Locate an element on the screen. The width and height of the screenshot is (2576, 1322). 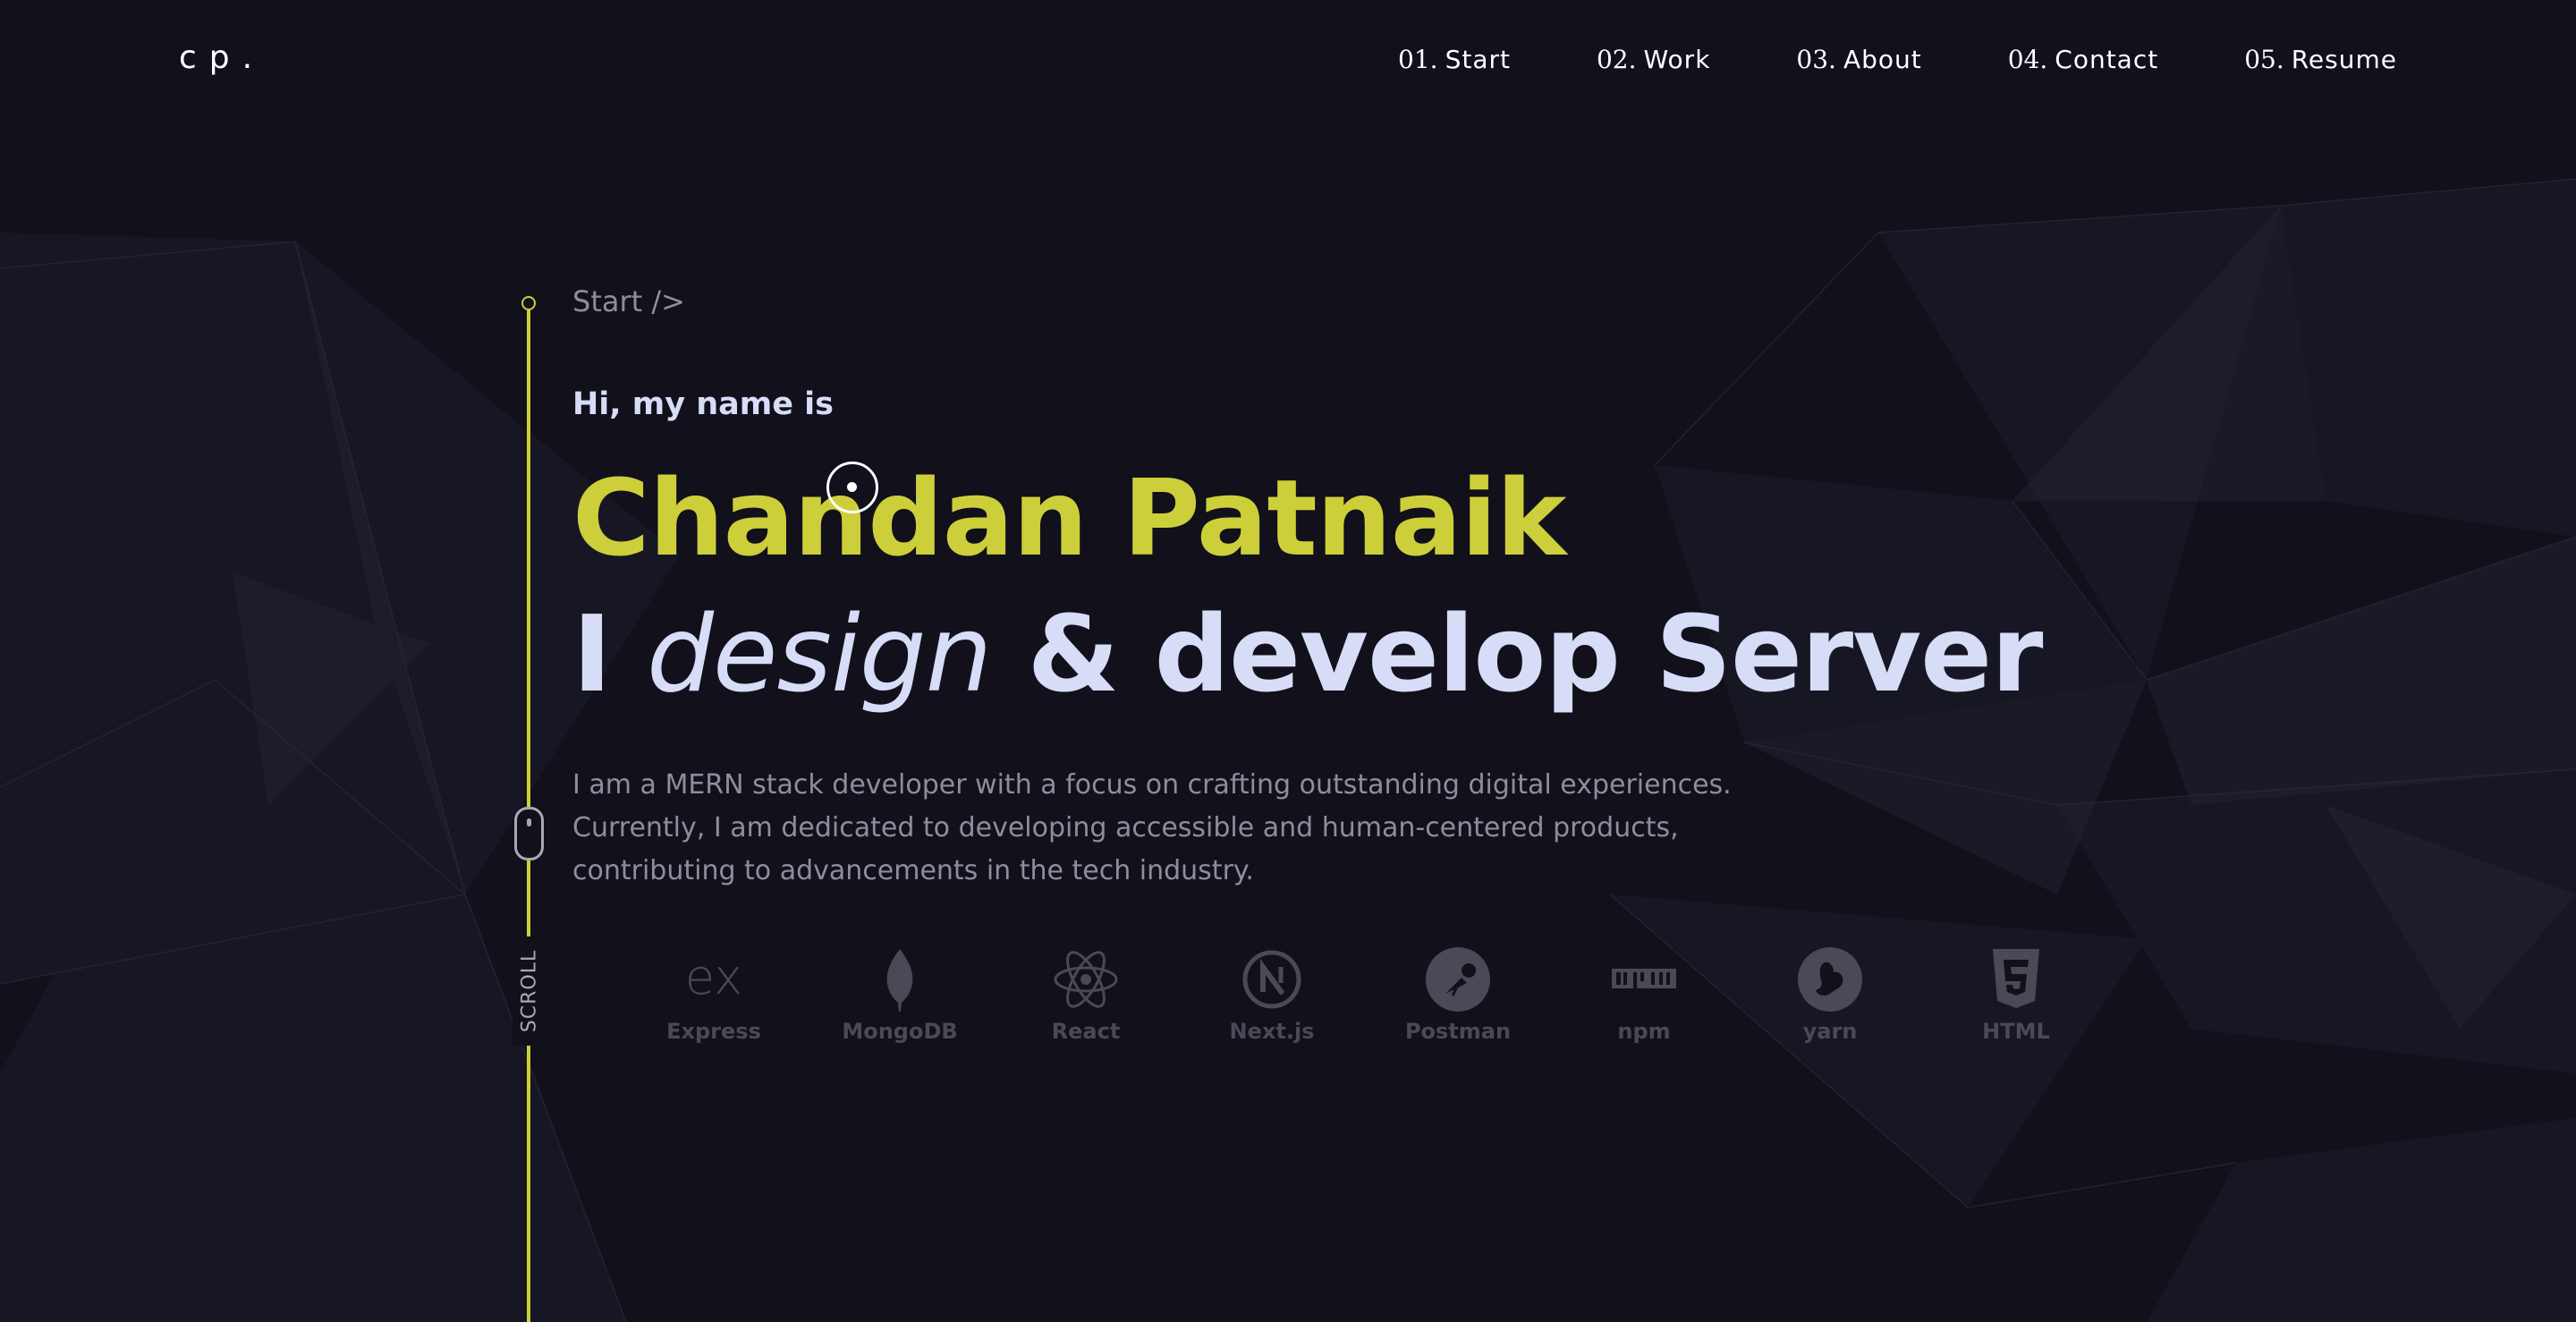
hero-tagline: I design & develop Server is located at coordinates (1308, 654).